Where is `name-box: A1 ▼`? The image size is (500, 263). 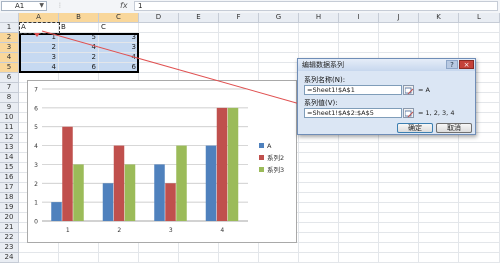 name-box: A1 ▼ is located at coordinates (24, 6).